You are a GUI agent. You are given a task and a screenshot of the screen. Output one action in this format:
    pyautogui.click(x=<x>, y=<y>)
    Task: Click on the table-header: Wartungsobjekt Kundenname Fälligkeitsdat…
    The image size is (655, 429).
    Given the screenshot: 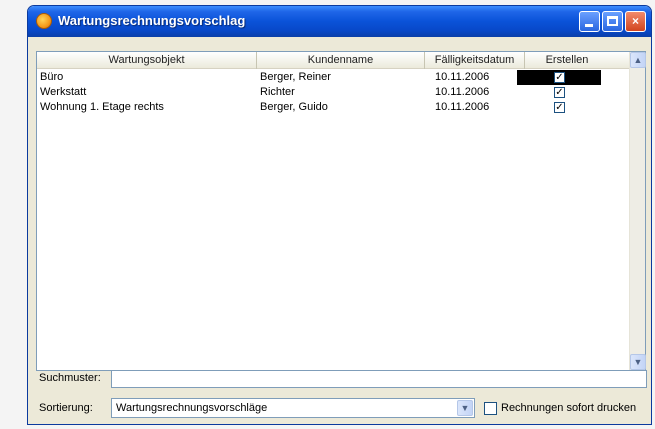 What is the action you would take?
    pyautogui.click(x=333, y=60)
    